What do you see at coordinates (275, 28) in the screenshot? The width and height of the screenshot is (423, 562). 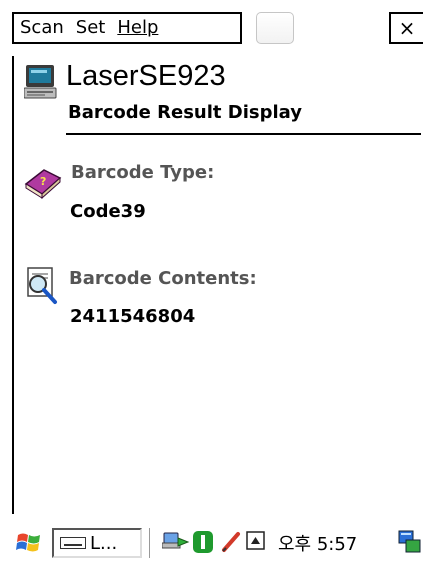 I see `blank-toolbar-button` at bounding box center [275, 28].